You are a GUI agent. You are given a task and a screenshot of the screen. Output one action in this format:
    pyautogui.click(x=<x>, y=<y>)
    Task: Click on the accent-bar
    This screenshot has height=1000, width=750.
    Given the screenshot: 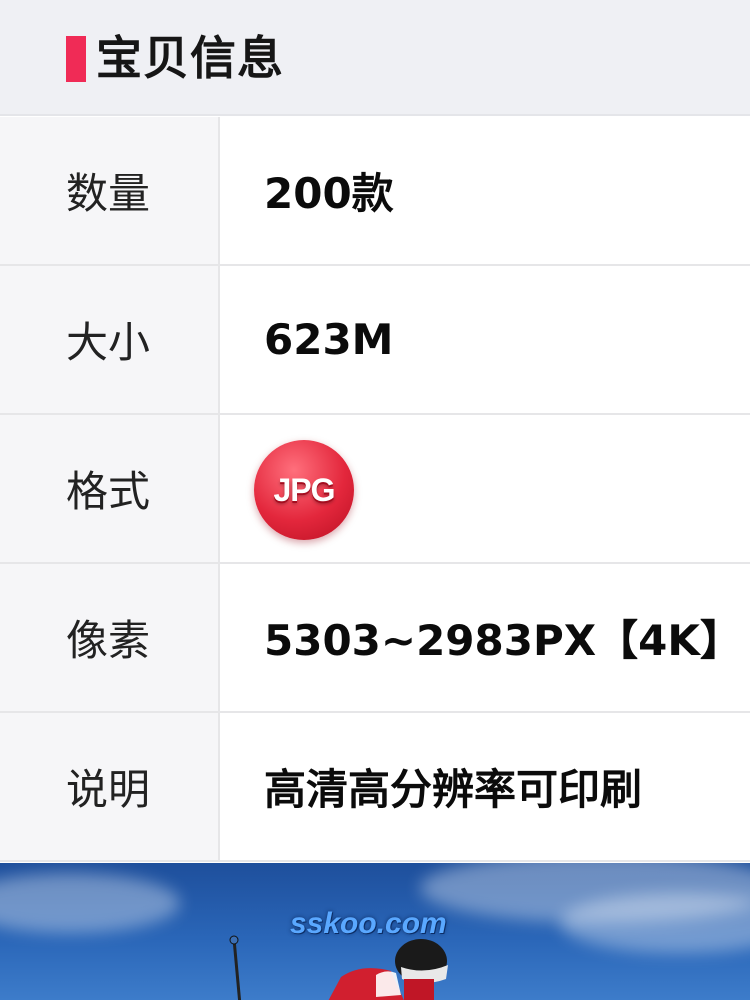 What is the action you would take?
    pyautogui.click(x=76, y=59)
    